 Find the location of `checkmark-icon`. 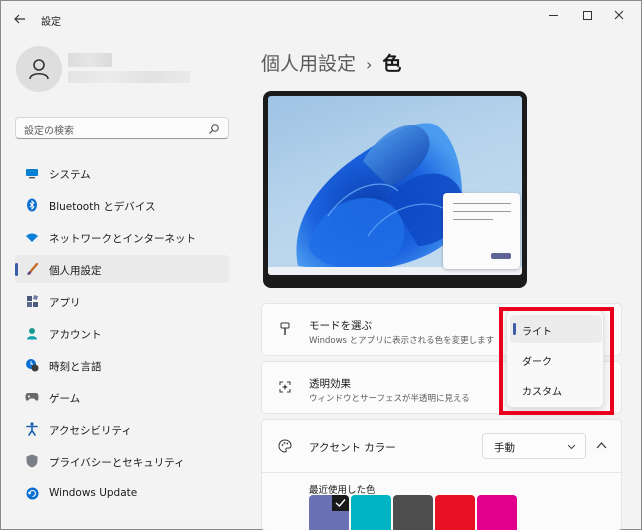

checkmark-icon is located at coordinates (340, 503).